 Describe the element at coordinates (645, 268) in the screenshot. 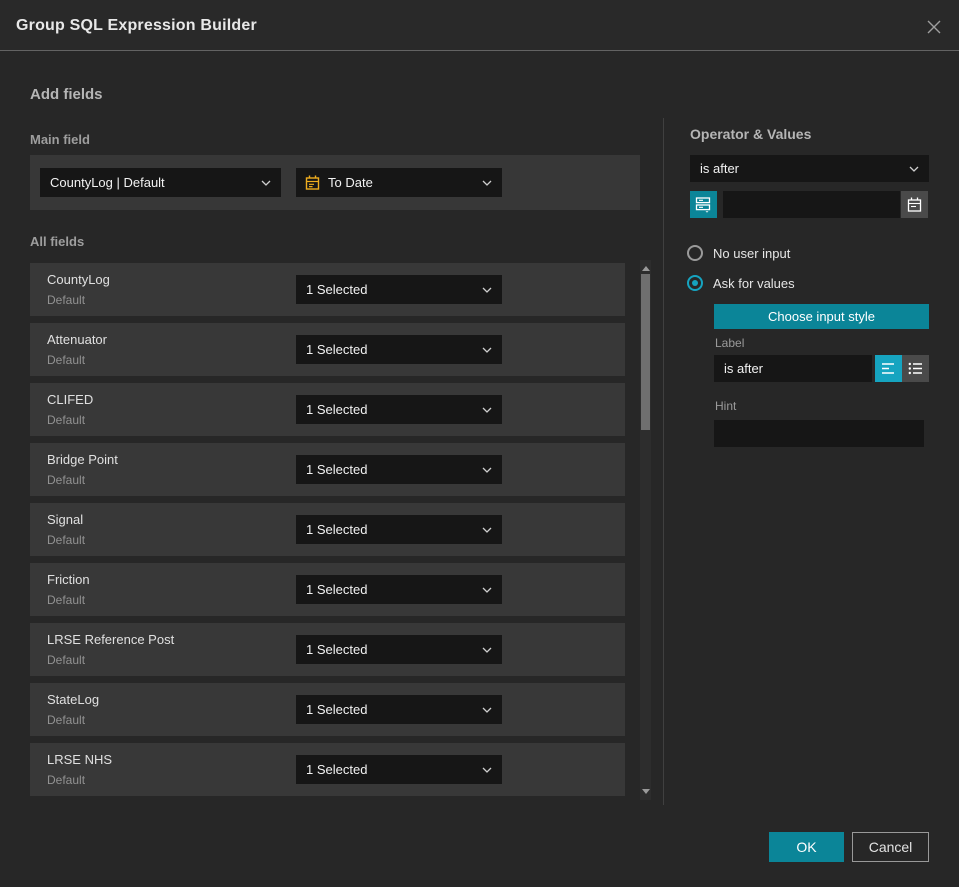

I see `scrollbar-up-arrow` at that location.